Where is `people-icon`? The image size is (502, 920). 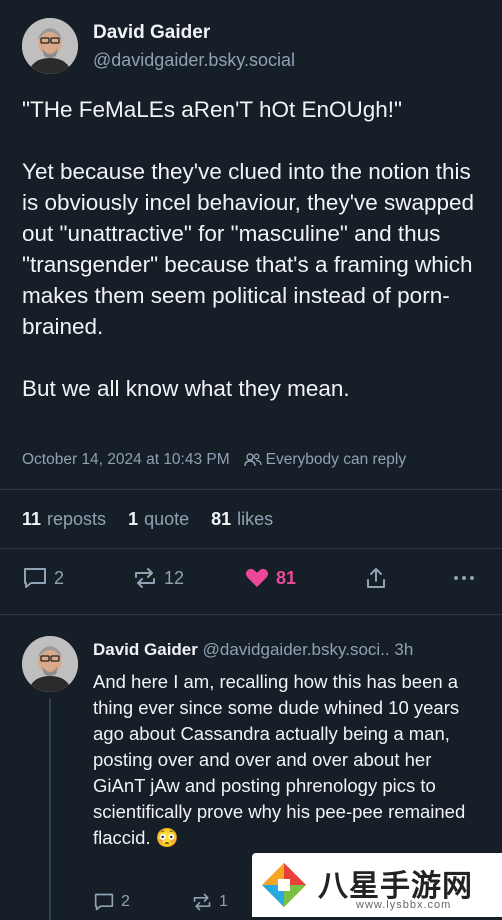
people-icon is located at coordinates (252, 460).